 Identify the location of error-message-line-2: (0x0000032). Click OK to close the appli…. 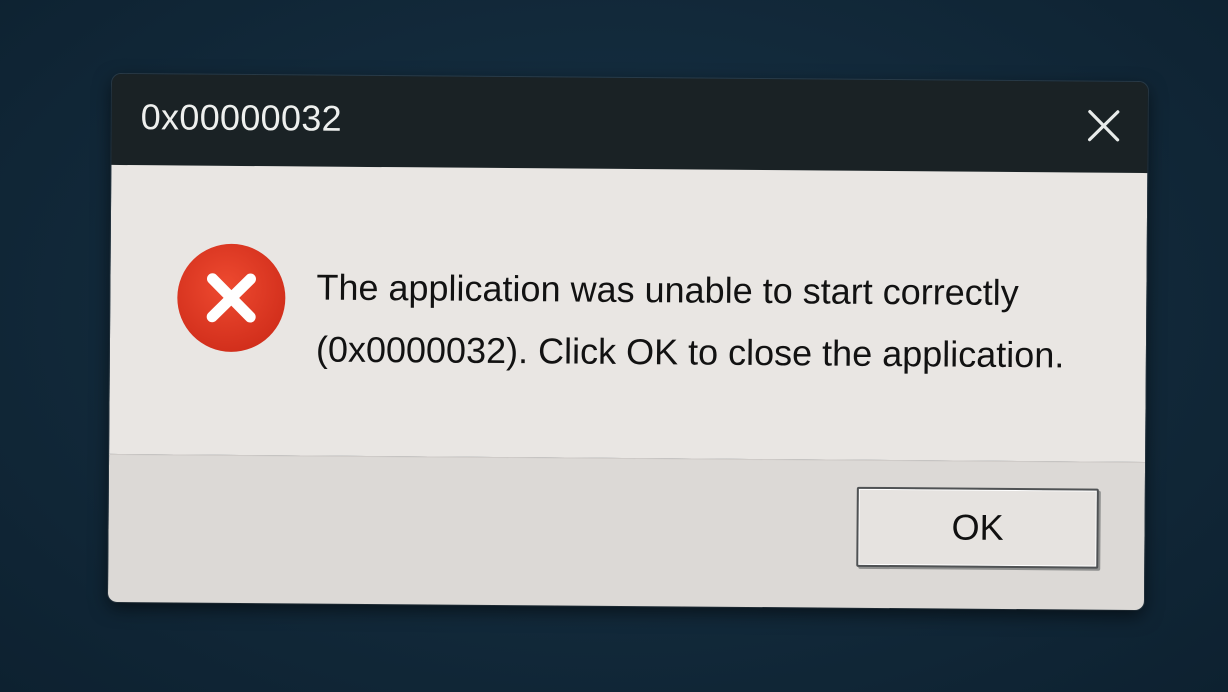
(690, 352).